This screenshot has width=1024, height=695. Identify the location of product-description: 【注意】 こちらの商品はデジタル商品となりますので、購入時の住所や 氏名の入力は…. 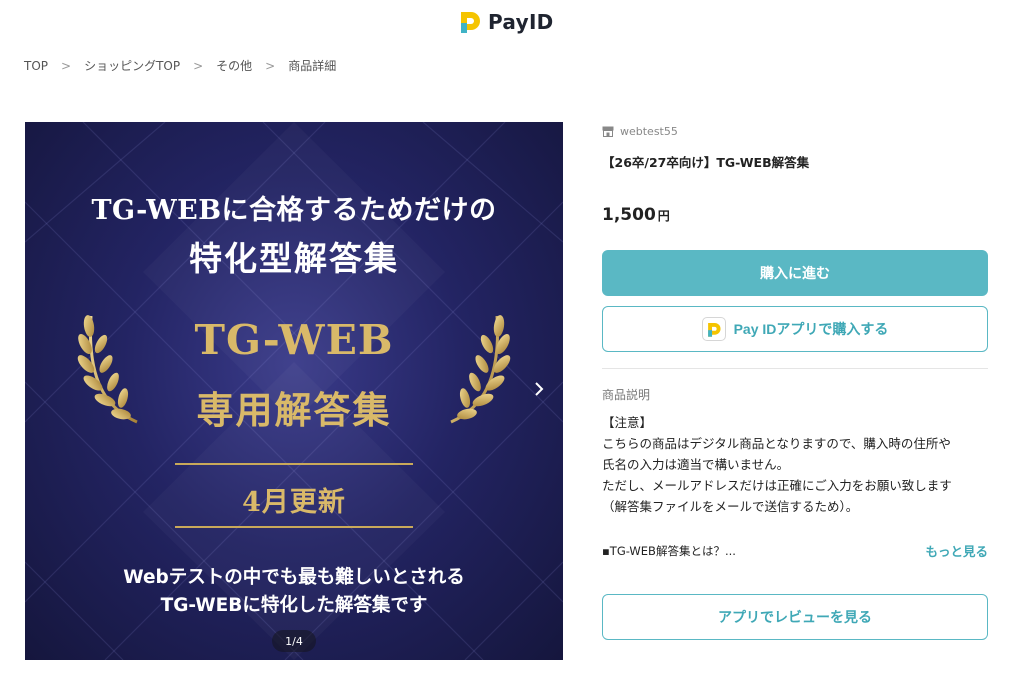
(795, 464).